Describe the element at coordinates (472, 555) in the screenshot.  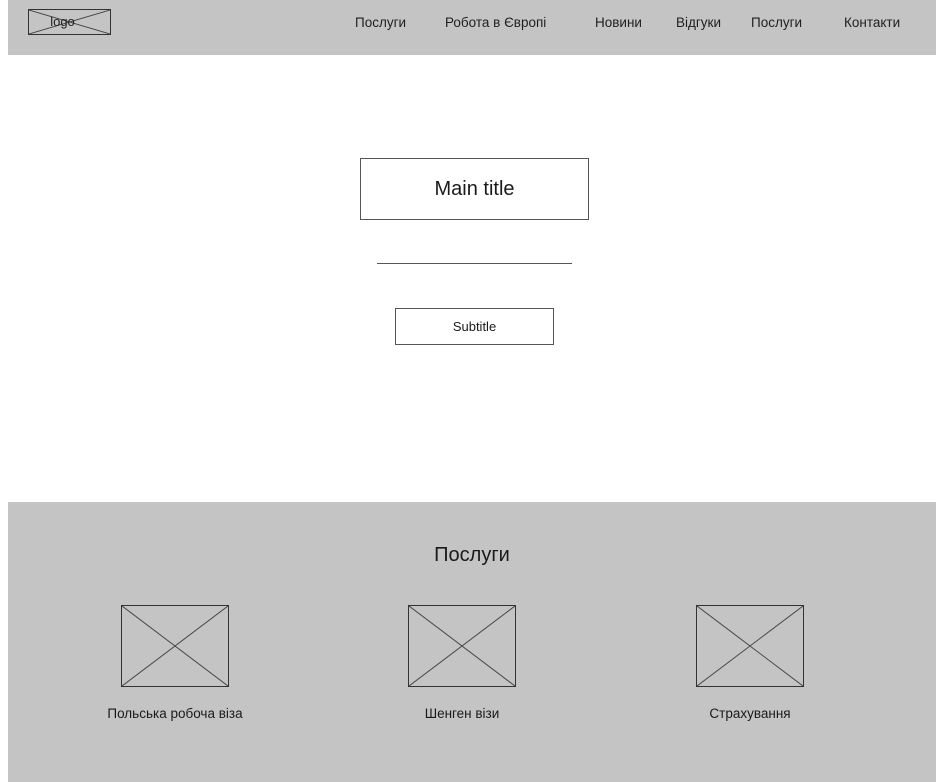
I see `services-title: Послуги` at that location.